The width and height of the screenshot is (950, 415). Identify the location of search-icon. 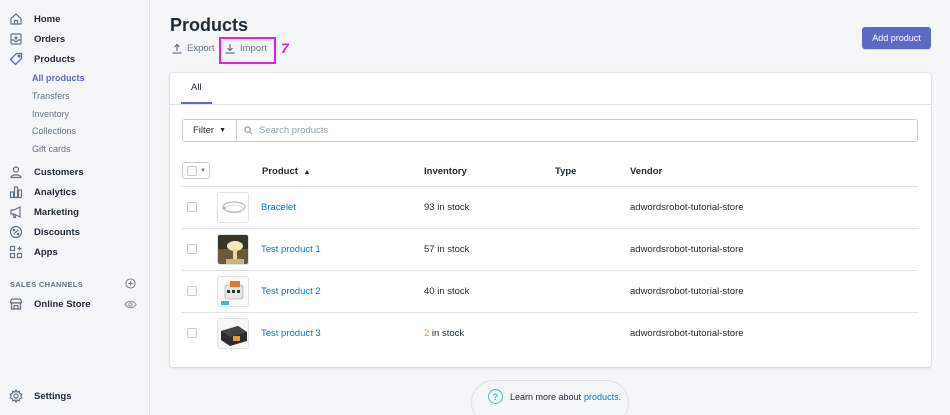
(248, 130).